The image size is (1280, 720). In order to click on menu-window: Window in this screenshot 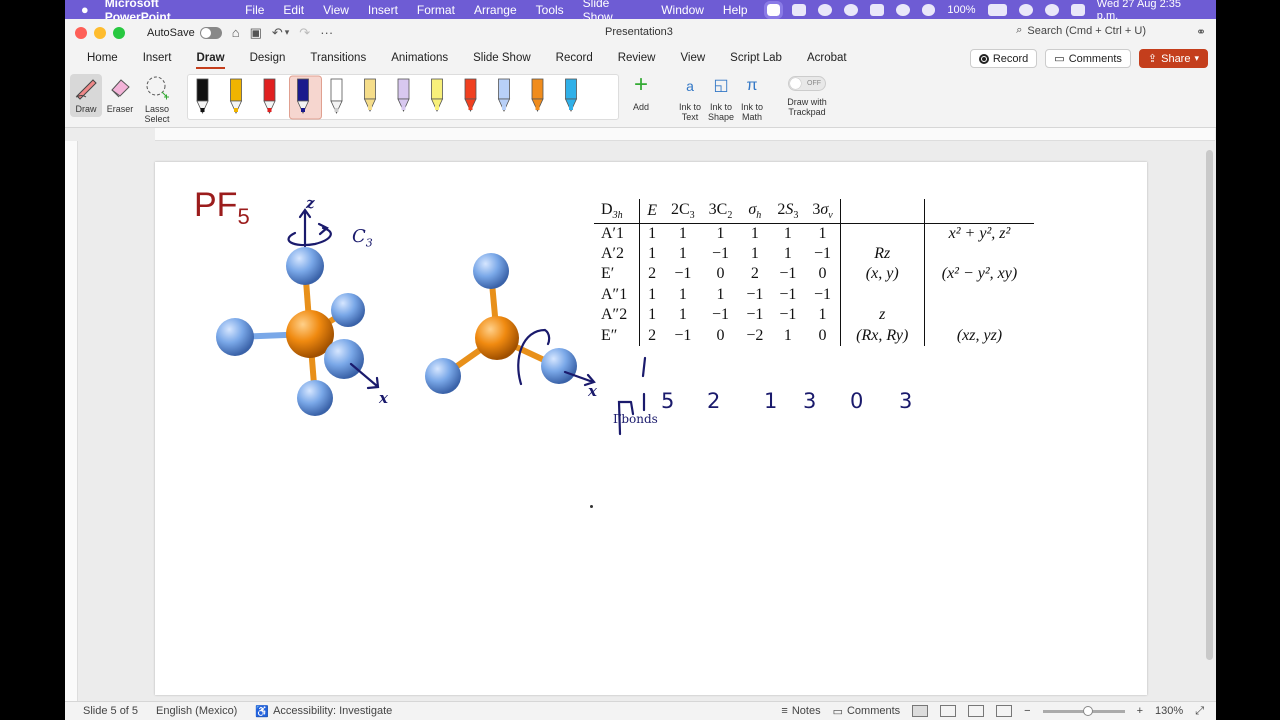, I will do `click(682, 10)`.